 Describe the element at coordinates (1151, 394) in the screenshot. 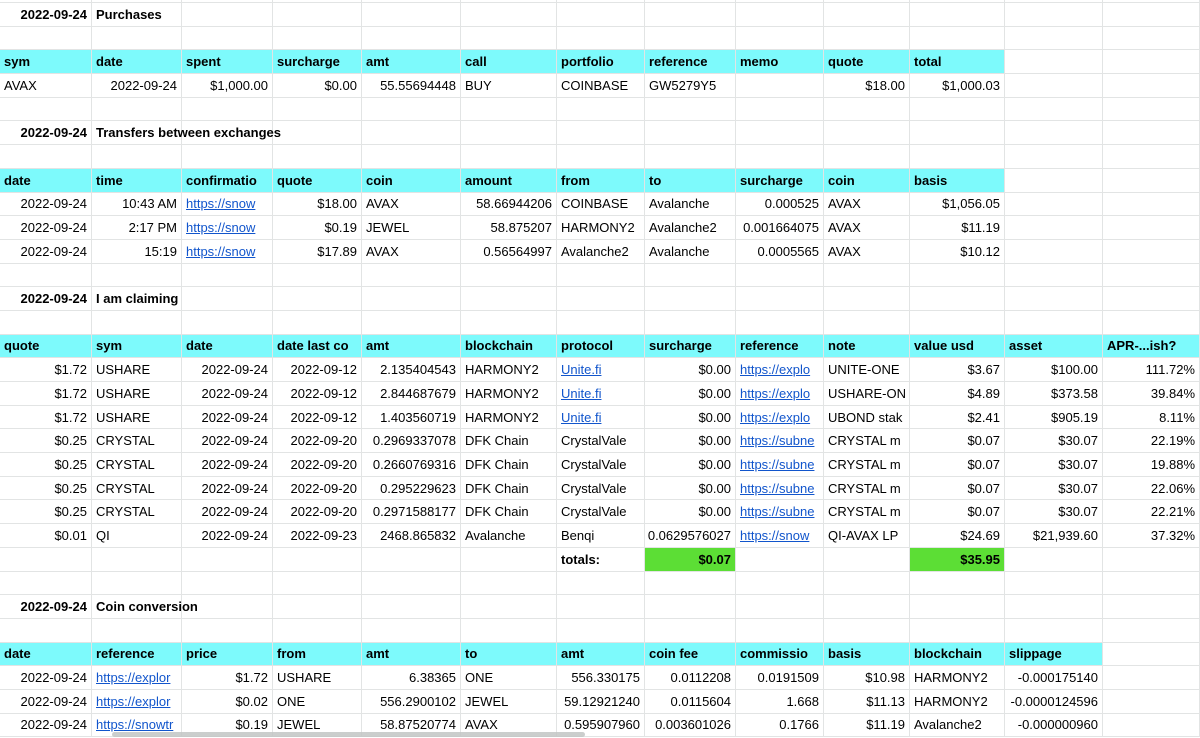

I see `cell: 39.84%` at that location.